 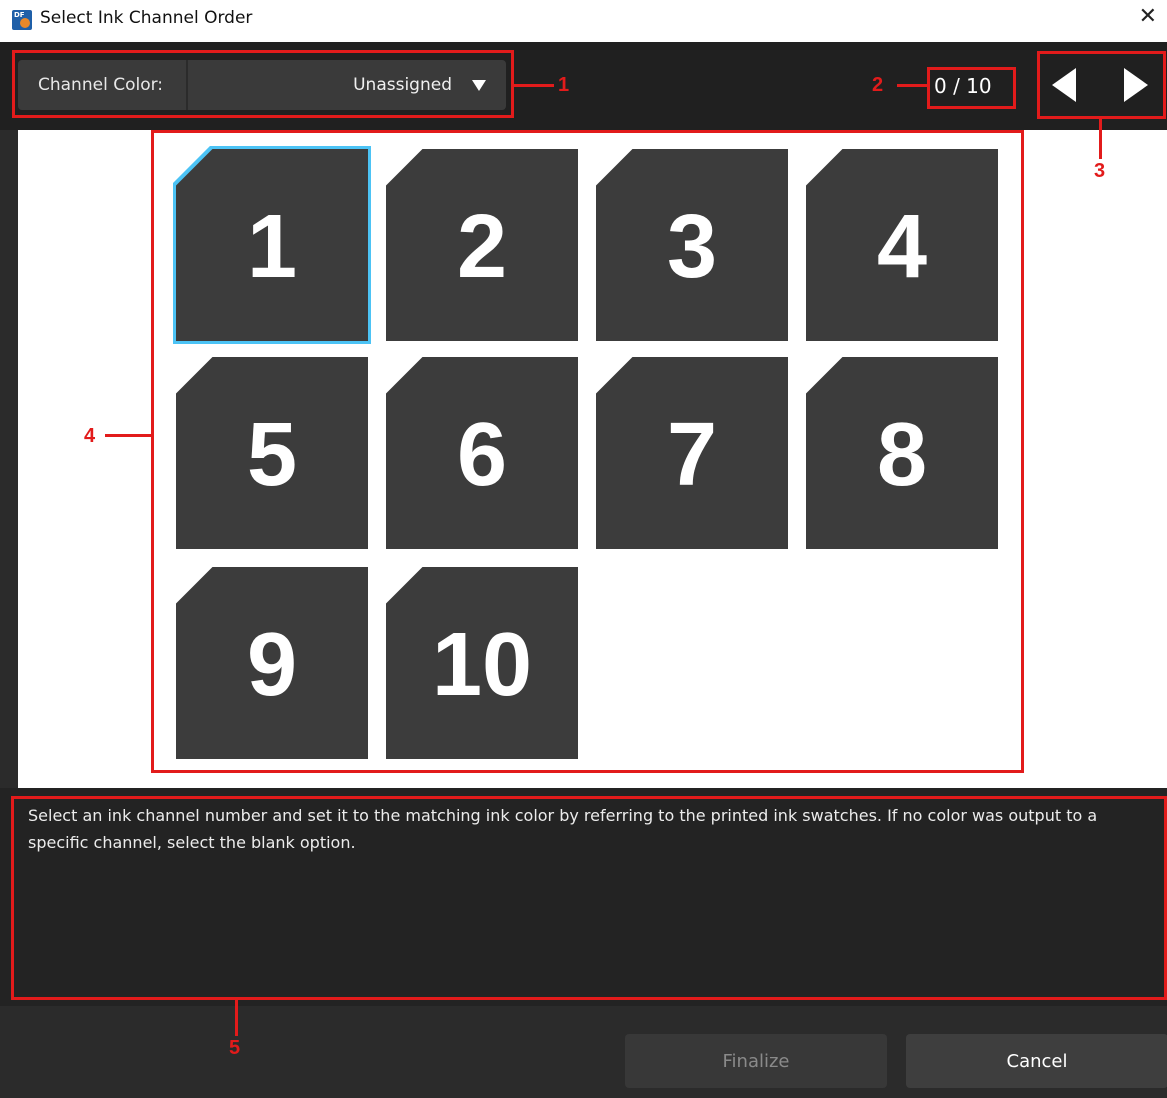 What do you see at coordinates (90, 436) in the screenshot?
I see `annotation-label-4: 4` at bounding box center [90, 436].